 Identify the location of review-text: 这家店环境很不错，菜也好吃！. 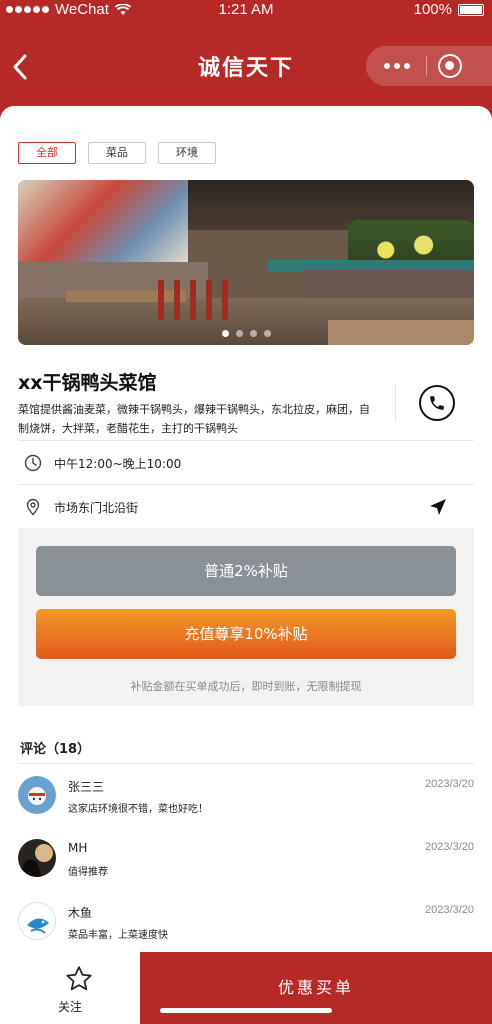
(138, 809).